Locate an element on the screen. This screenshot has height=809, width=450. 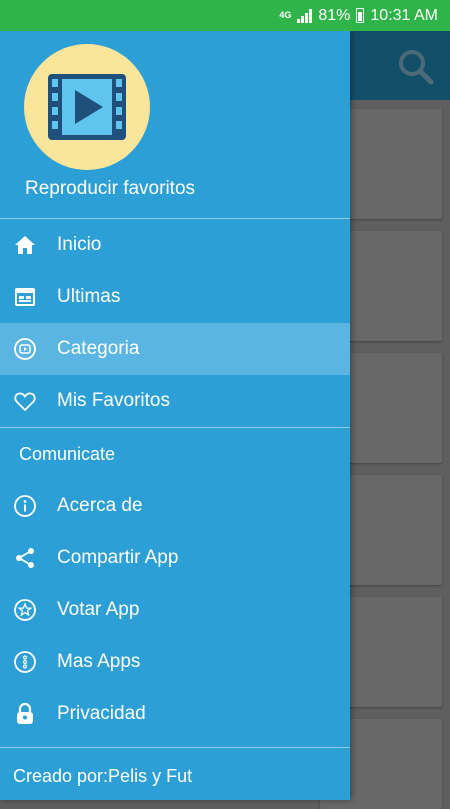
menu-item-inicio: Inicio is located at coordinates (175, 245).